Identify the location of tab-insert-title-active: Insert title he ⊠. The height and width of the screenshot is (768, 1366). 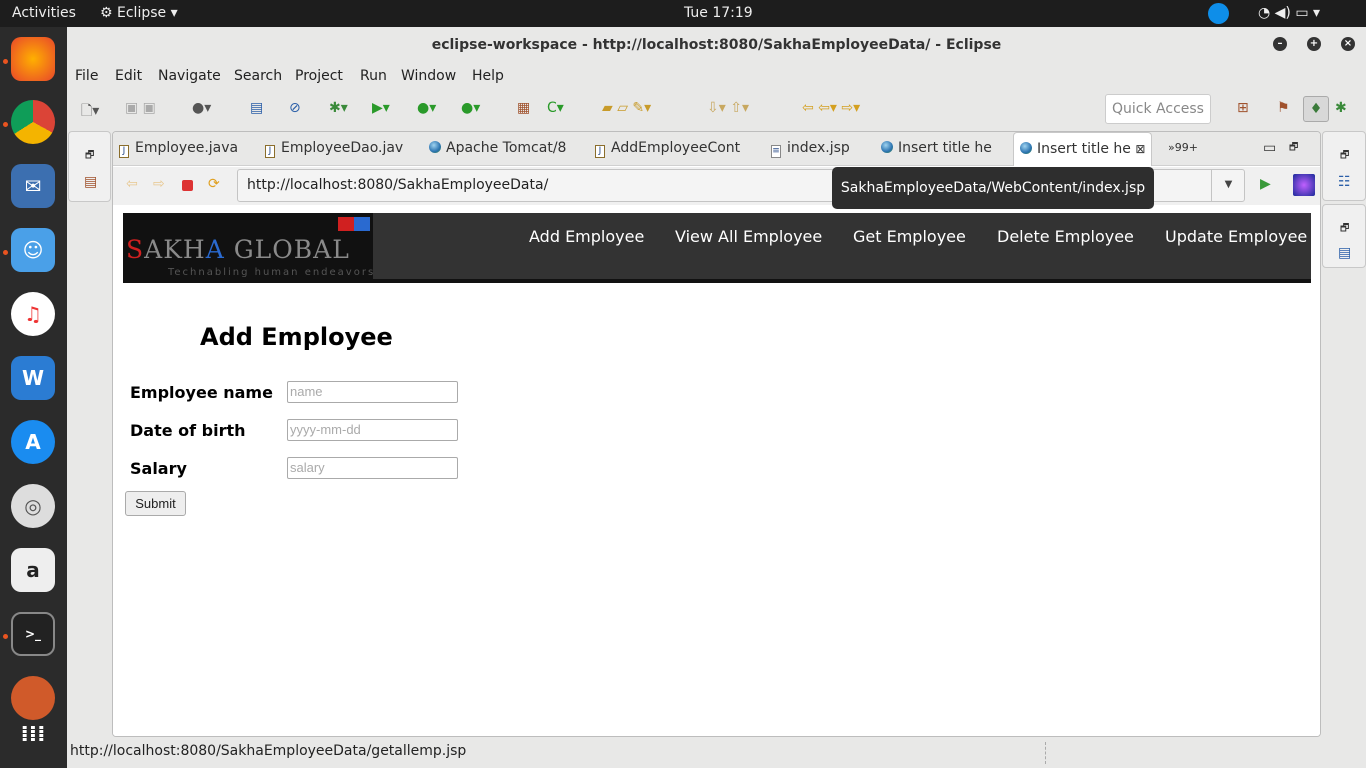
(1083, 149).